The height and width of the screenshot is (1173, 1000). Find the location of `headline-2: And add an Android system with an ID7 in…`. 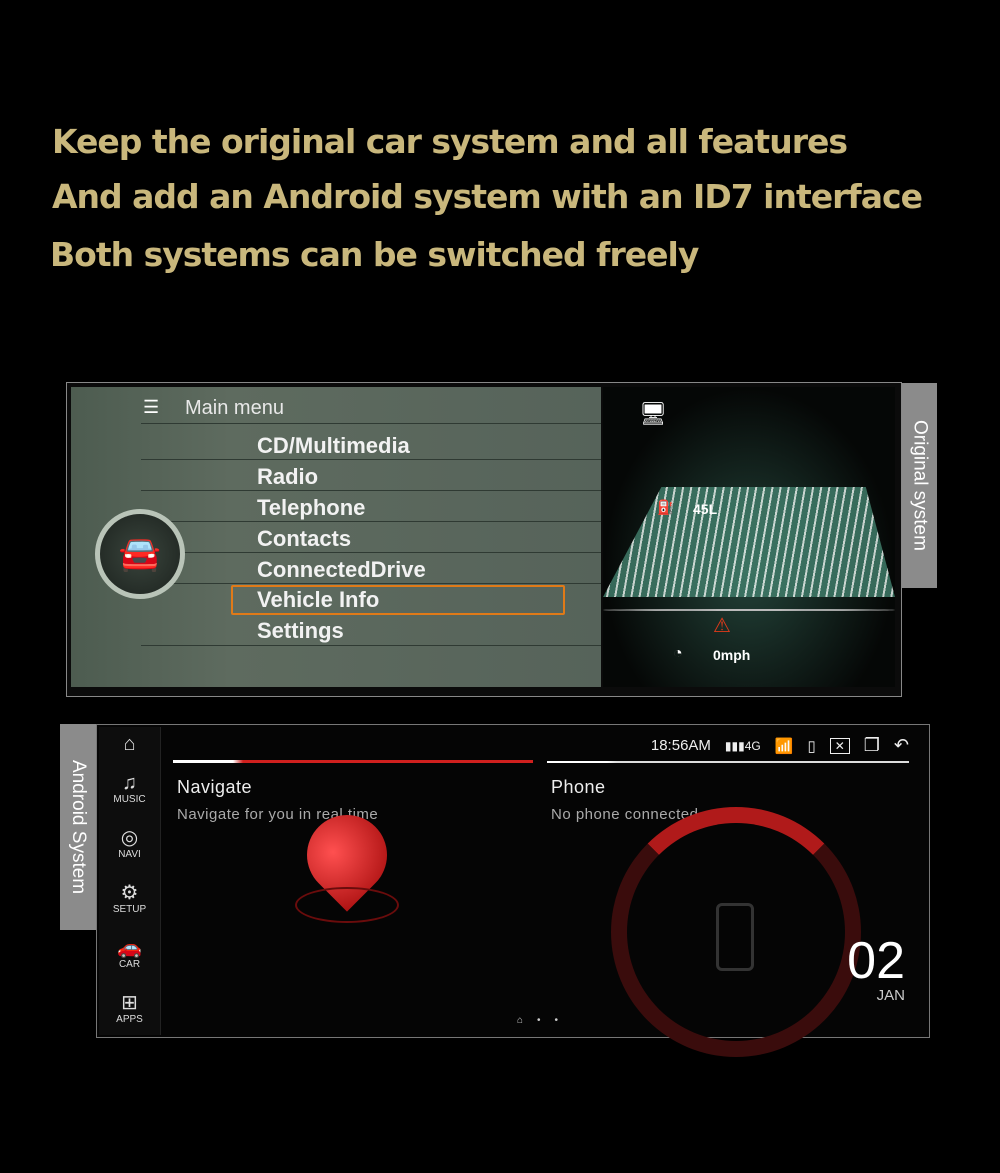

headline-2: And add an Android system with an ID7 in… is located at coordinates (487, 196).